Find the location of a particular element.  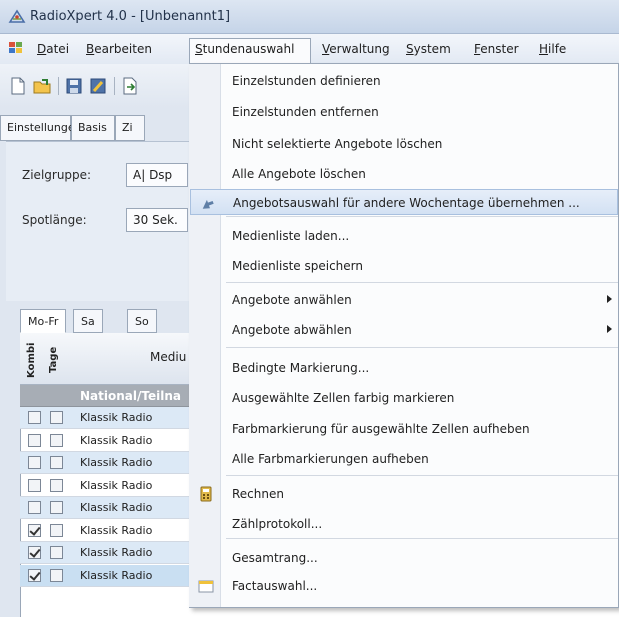

export-icon is located at coordinates (130, 86).